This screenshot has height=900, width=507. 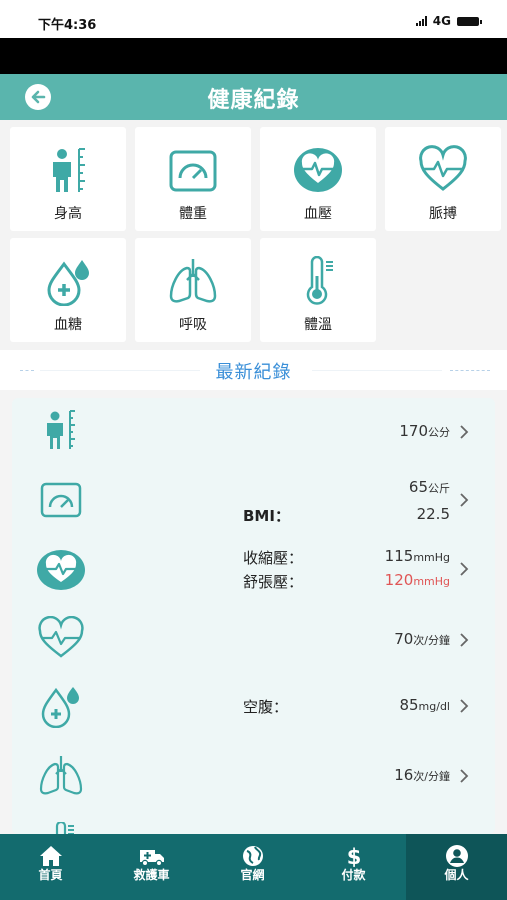 I want to click on status-time: 下午4:36, so click(x=67, y=25).